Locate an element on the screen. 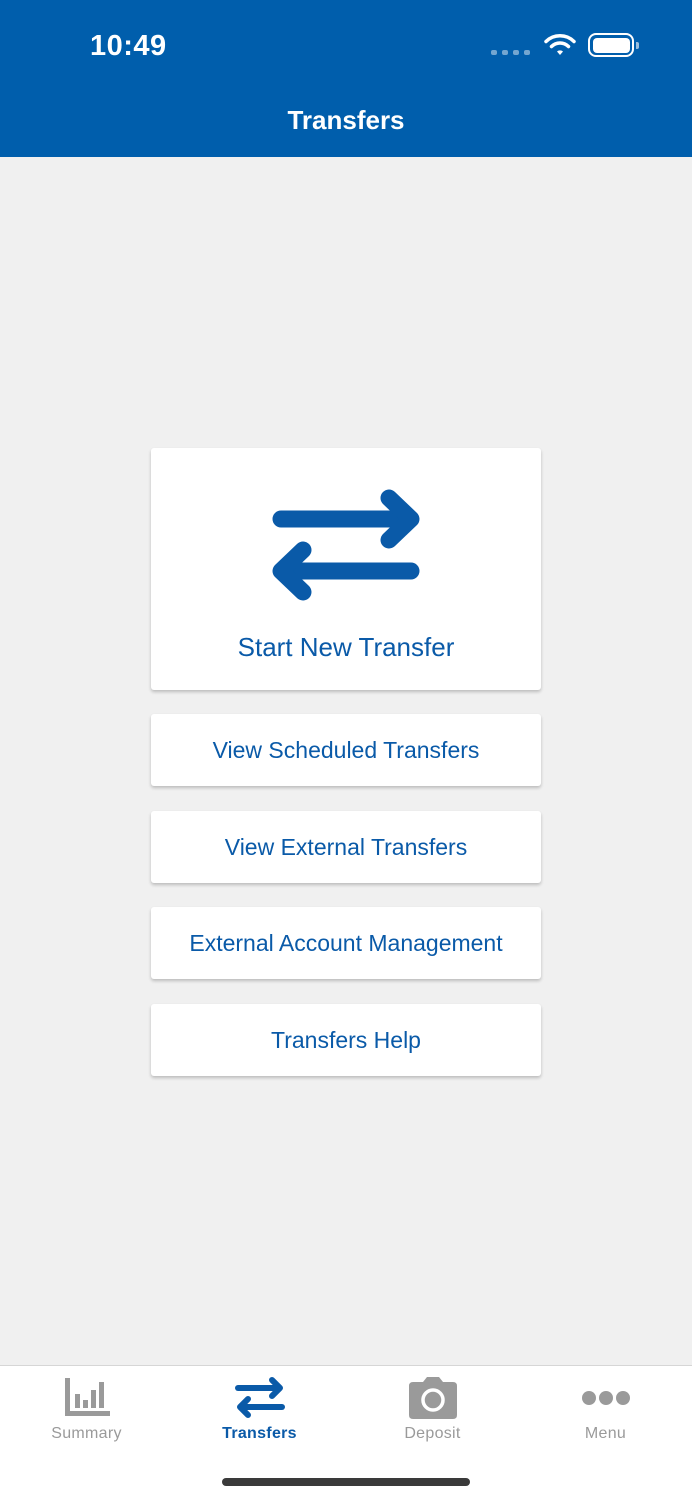 This screenshot has width=692, height=1500. tab-summary: Summary is located at coordinates (86, 1411).